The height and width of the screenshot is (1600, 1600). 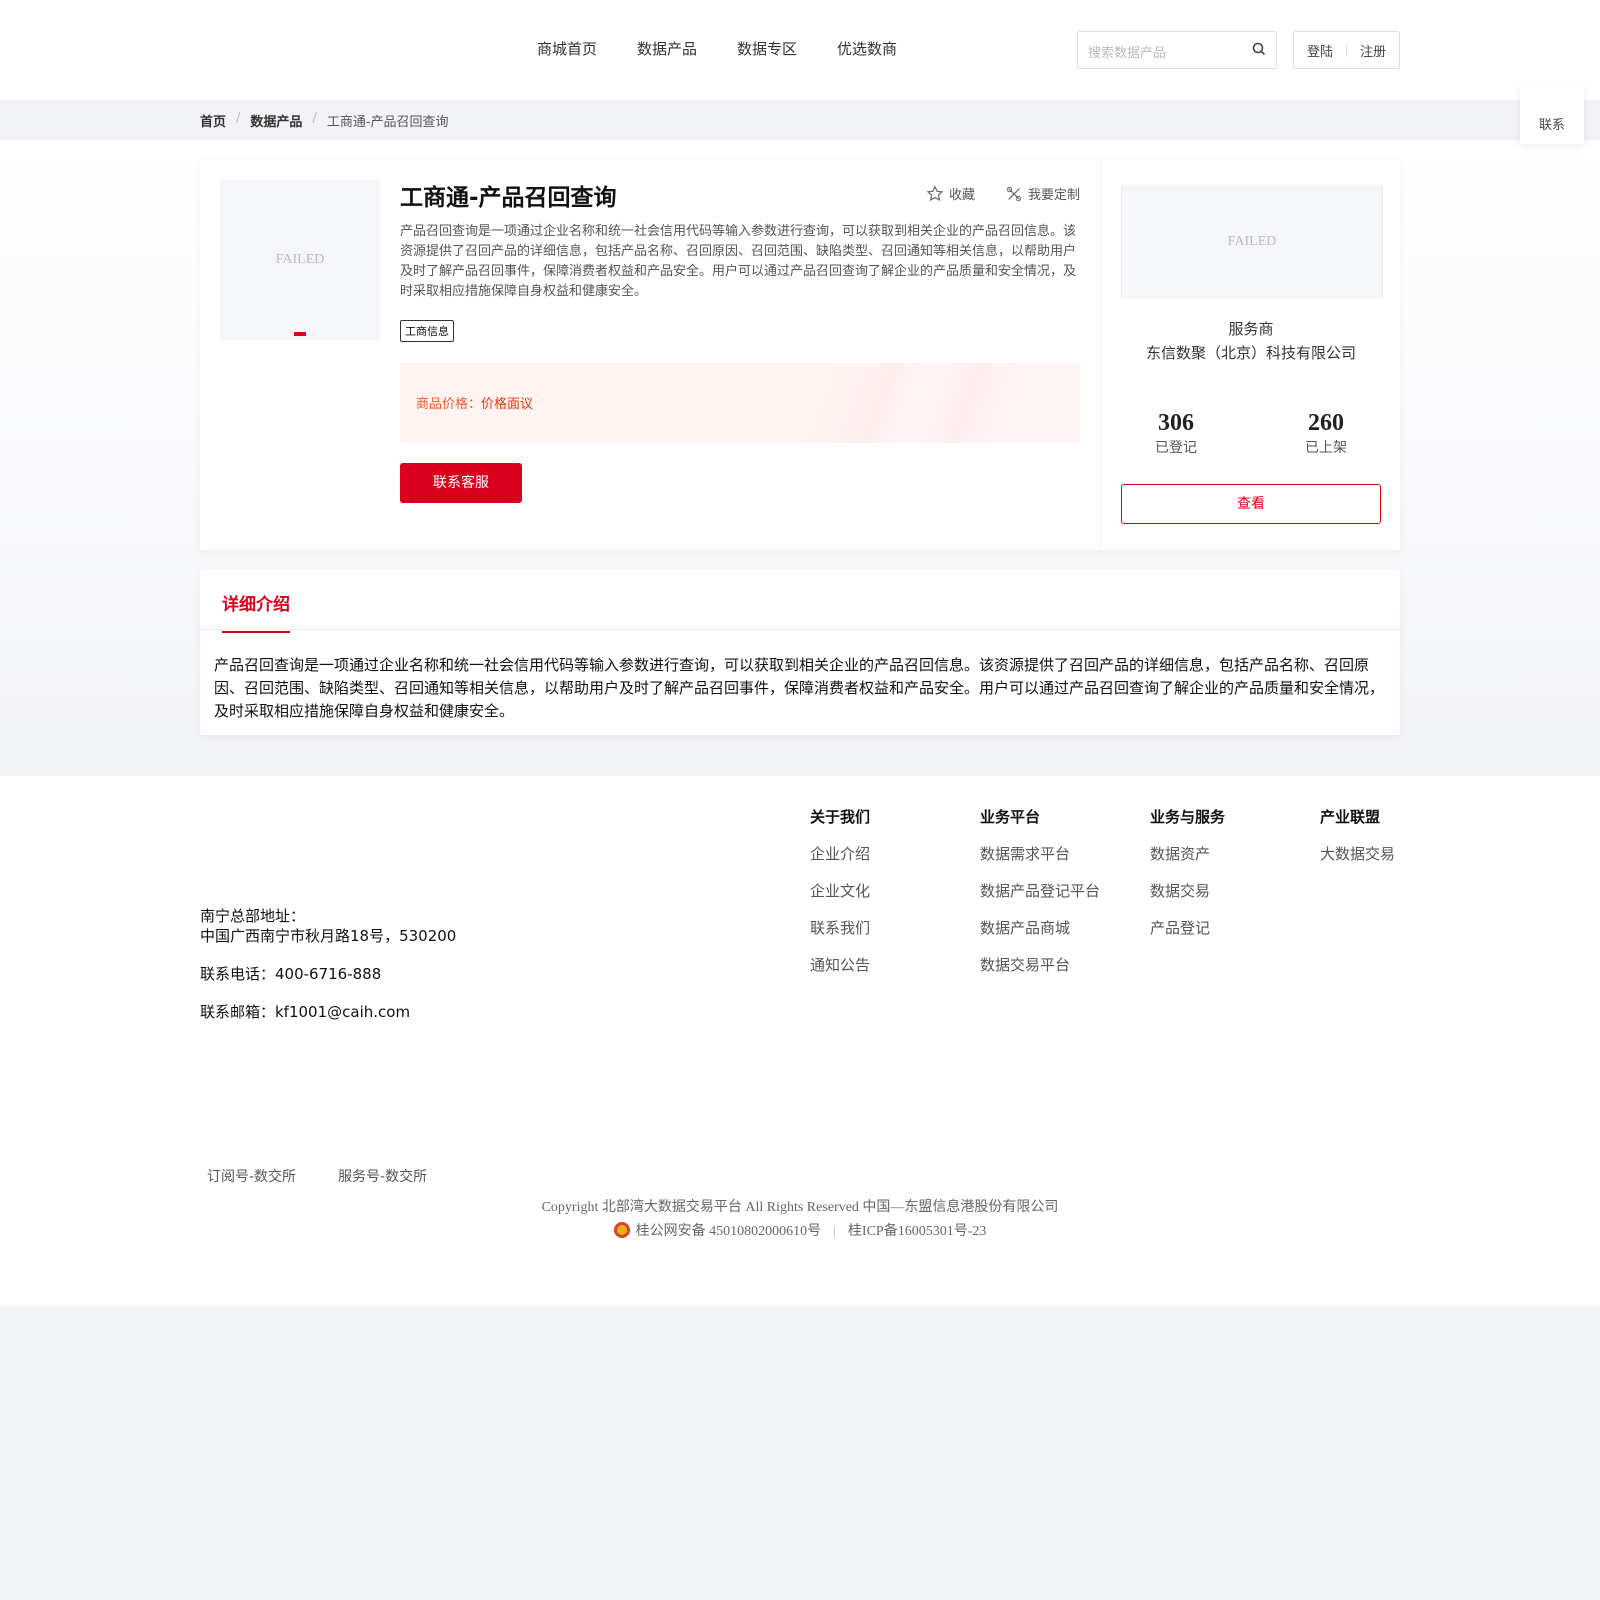 I want to click on product-image: FAILED, so click(x=300, y=260).